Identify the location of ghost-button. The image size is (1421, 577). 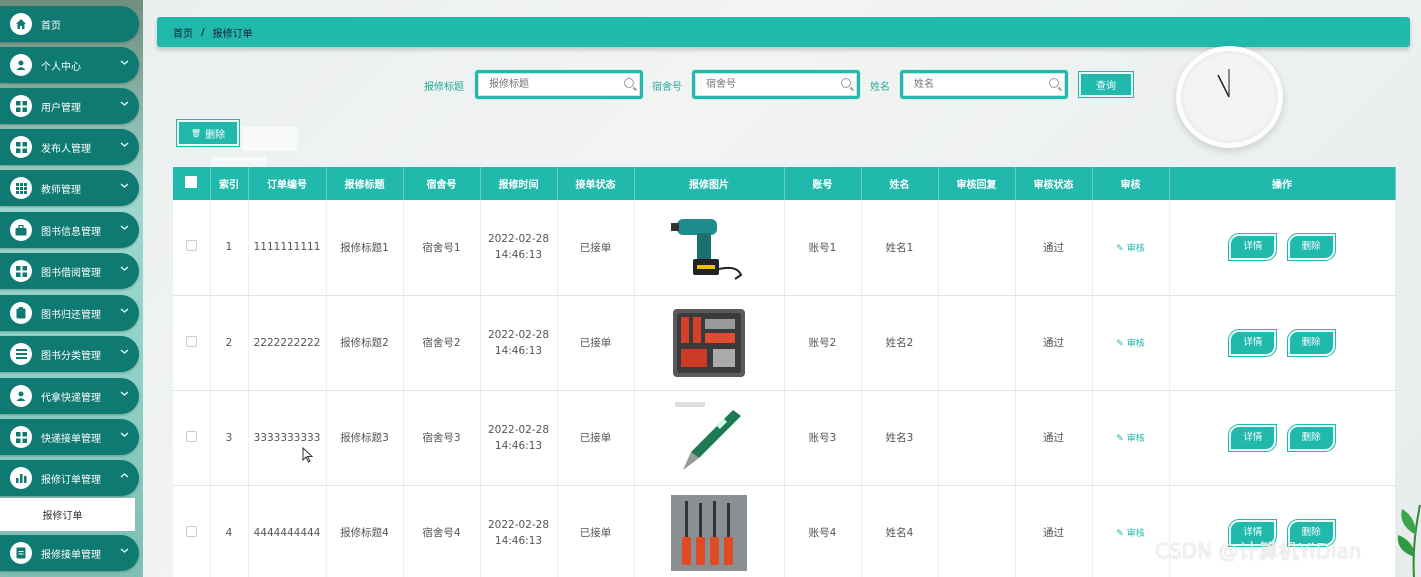
(238, 162).